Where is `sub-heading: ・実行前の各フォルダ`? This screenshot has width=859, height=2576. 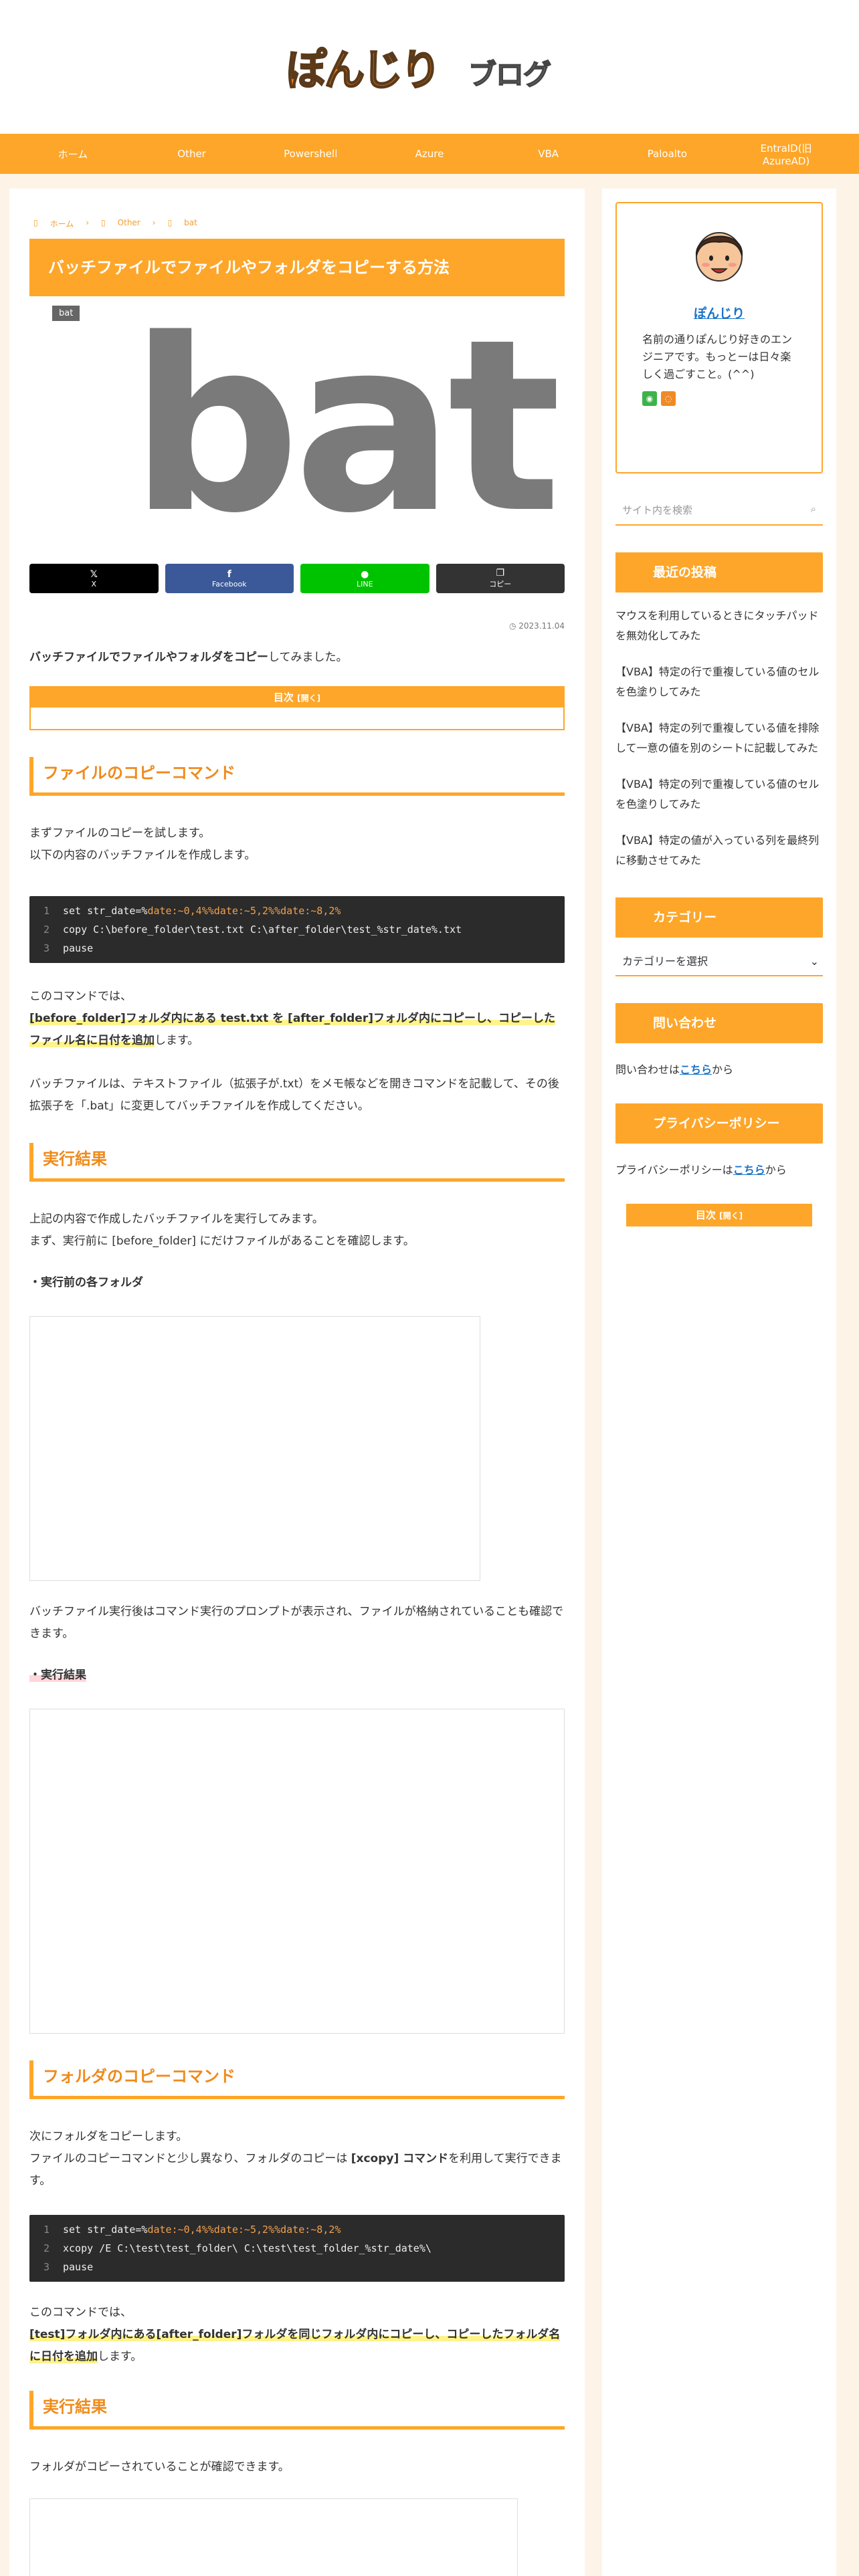
sub-heading: ・実行前の各フォルダ is located at coordinates (86, 1283).